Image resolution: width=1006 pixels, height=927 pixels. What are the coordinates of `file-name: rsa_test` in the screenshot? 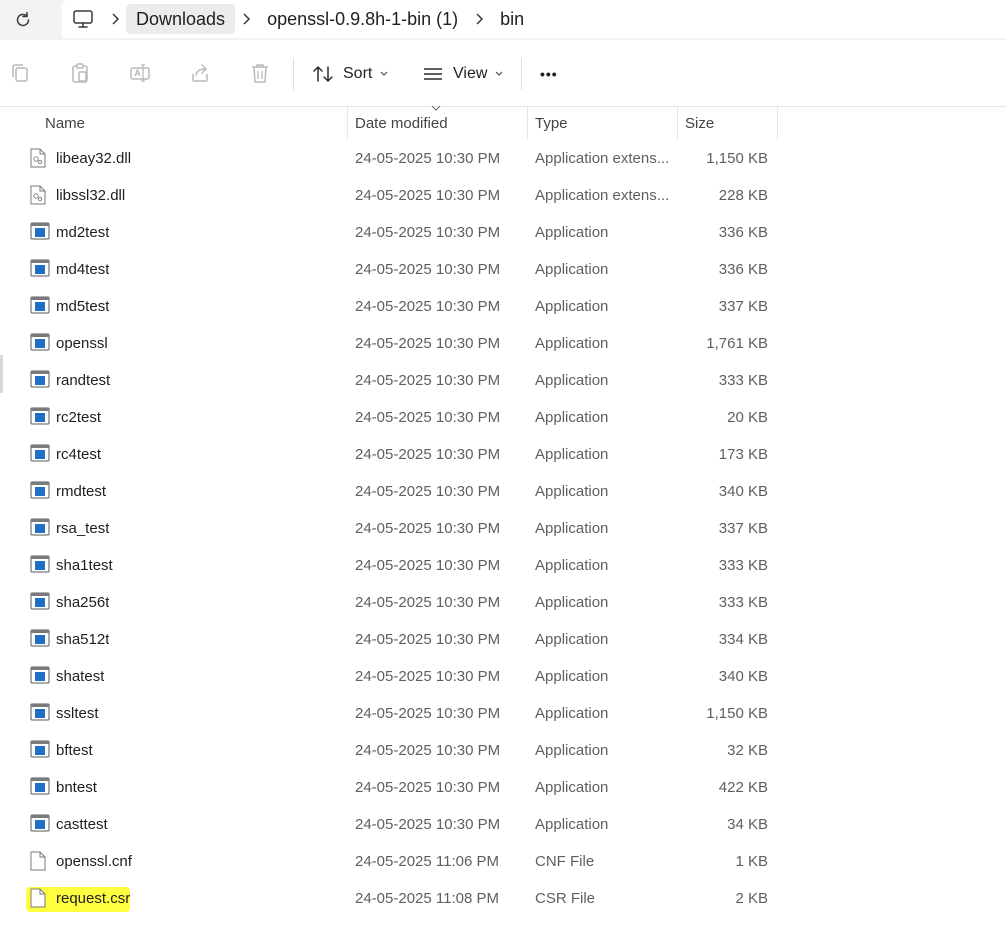 It's located at (82, 528).